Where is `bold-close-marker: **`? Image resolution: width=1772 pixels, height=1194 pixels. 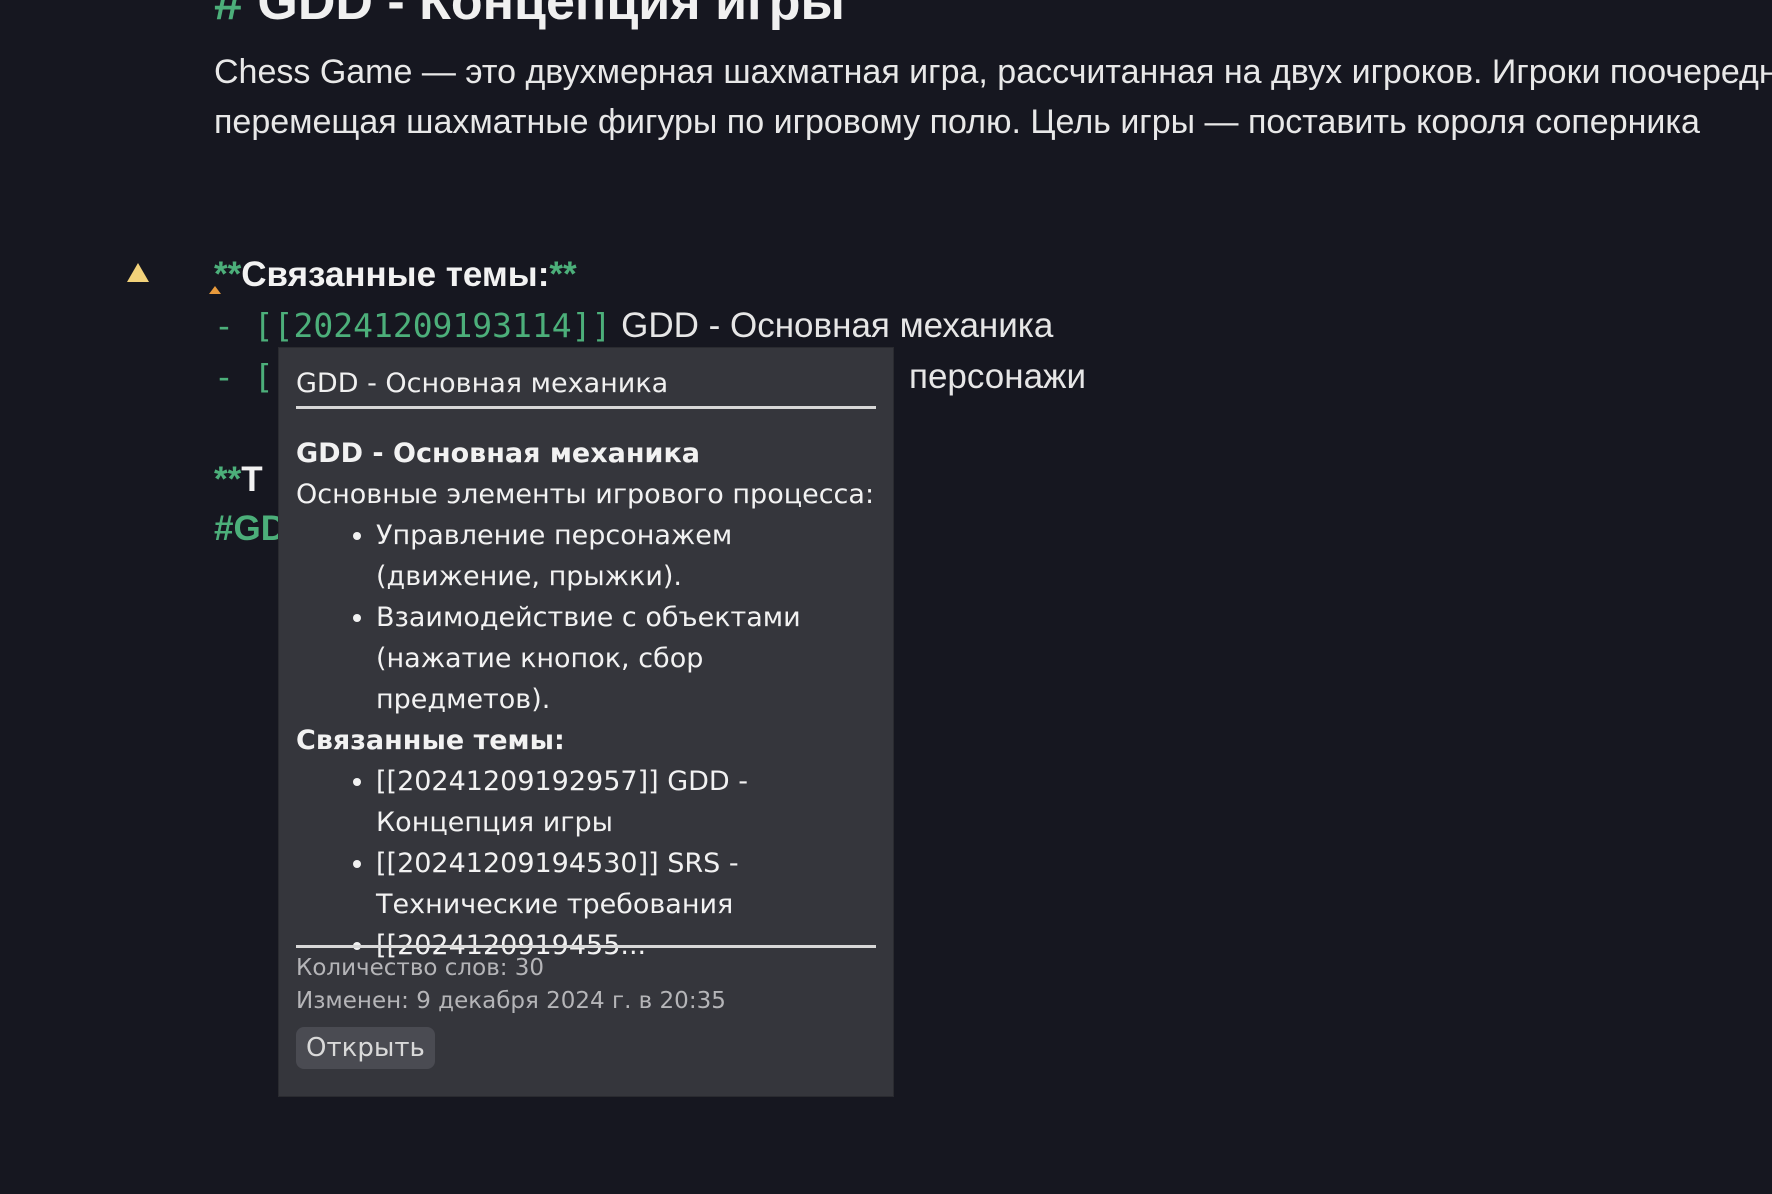
bold-close-marker: ** is located at coordinates (563, 274).